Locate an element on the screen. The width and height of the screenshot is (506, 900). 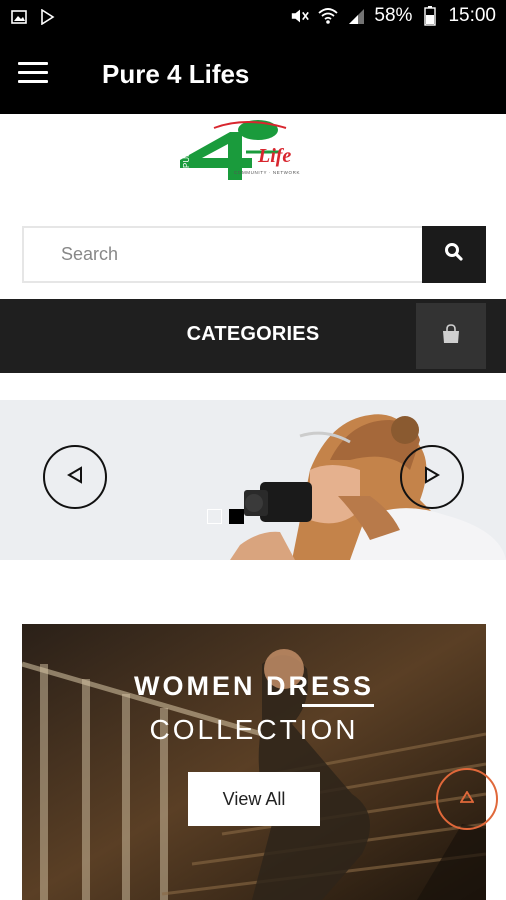
search-icon is located at coordinates (454, 254).